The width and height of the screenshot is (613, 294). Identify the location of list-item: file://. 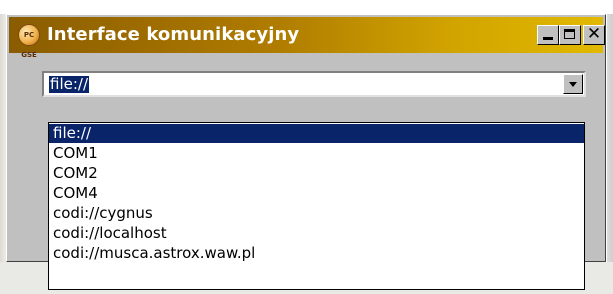
(316, 133).